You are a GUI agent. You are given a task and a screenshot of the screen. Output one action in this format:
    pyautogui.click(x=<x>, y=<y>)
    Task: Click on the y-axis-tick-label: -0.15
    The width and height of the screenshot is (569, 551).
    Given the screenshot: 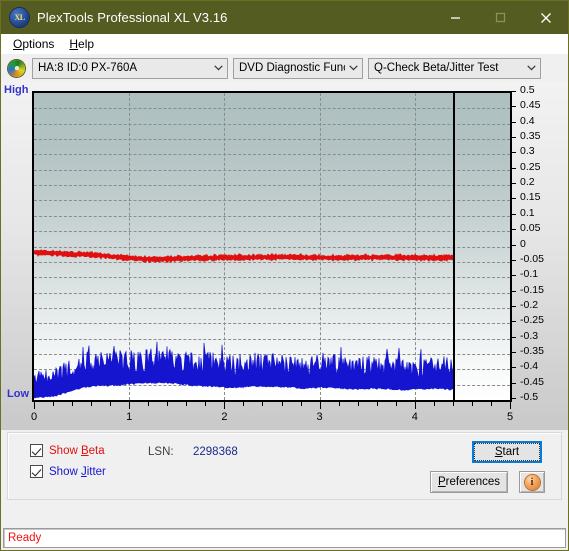 What is the action you would take?
    pyautogui.click(x=532, y=289)
    